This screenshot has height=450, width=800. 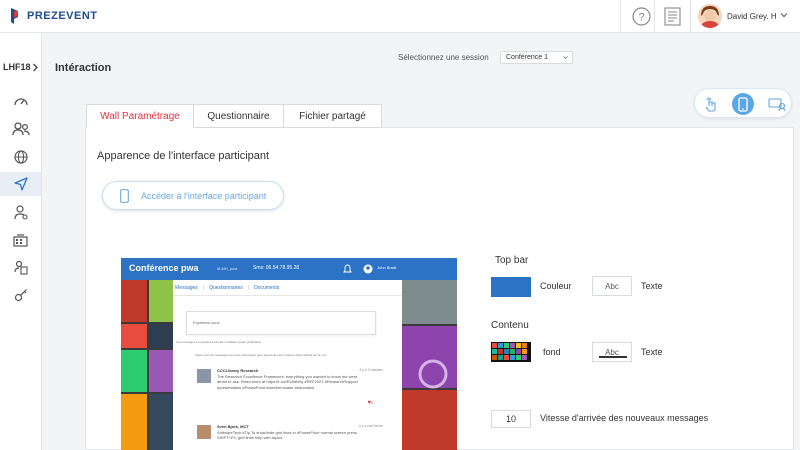 I want to click on key-icon, so click(x=20, y=295).